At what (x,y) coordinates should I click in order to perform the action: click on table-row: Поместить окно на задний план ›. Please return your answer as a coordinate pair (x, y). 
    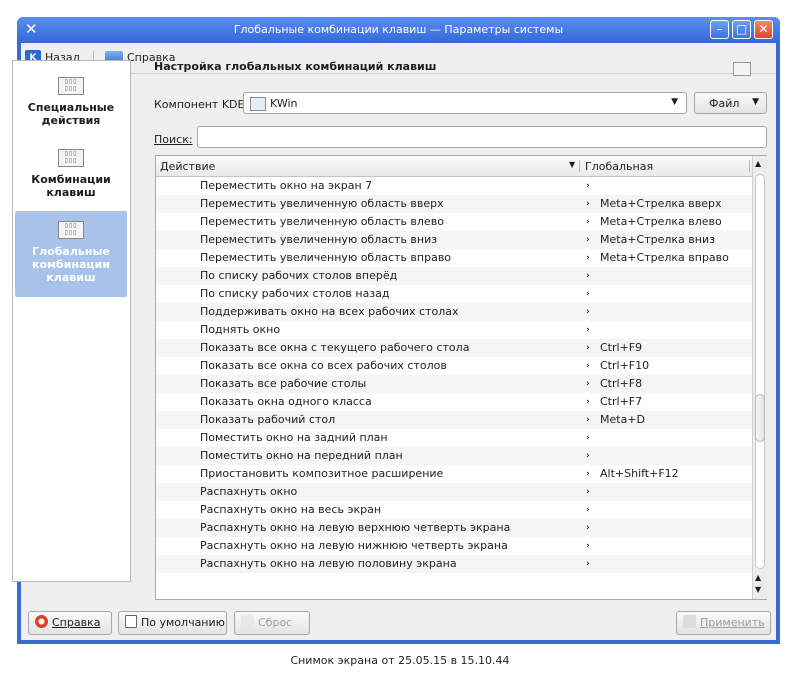
    Looking at the image, I should click on (454, 438).